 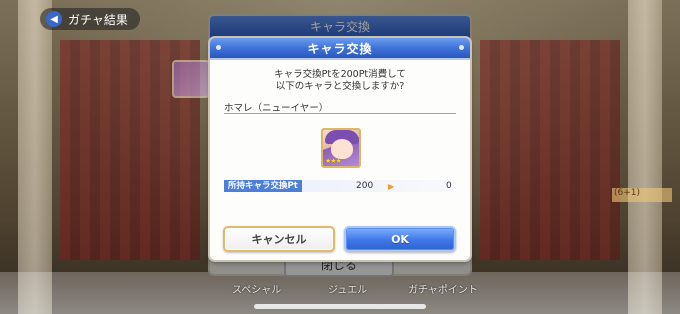 I want to click on confirm-message: キャラ交換Ptを200Pt消費して 以下のキャラと交換しますか?, so click(x=340, y=81).